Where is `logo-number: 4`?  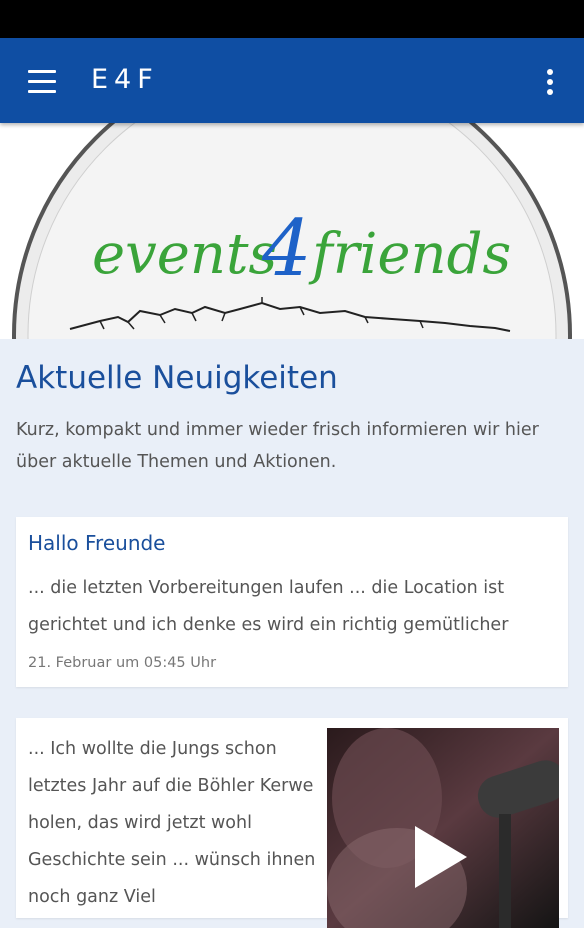
logo-number: 4 is located at coordinates (286, 249).